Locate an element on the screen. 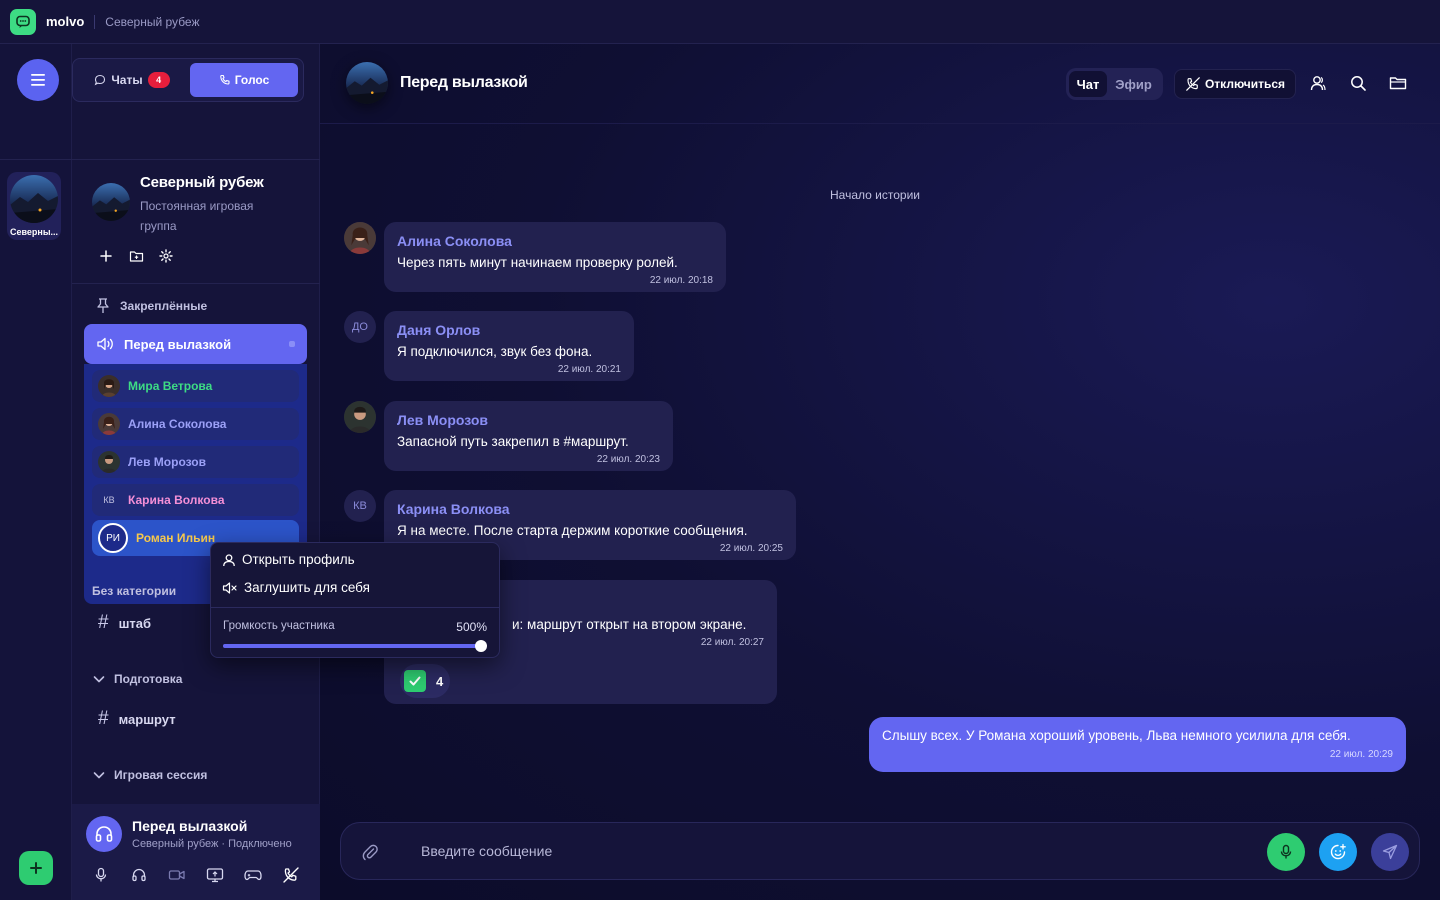  open-profile-item: Открыть профиль is located at coordinates (288, 559).